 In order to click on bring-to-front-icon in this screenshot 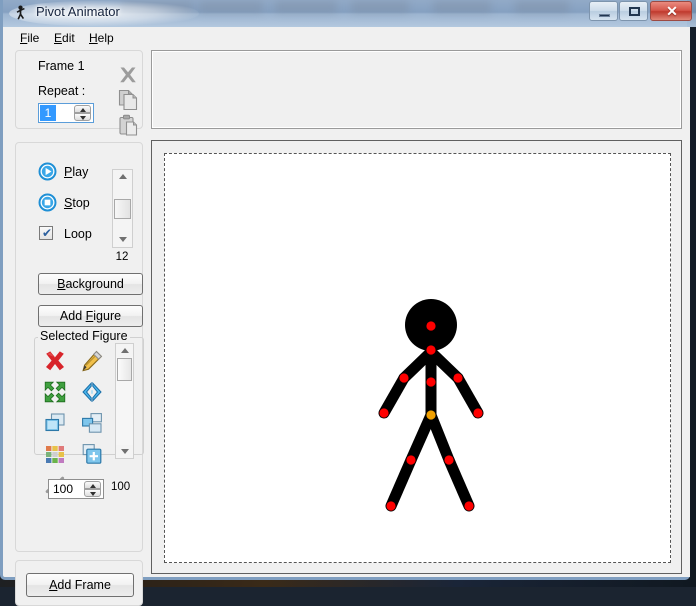, I will do `click(92, 423)`.